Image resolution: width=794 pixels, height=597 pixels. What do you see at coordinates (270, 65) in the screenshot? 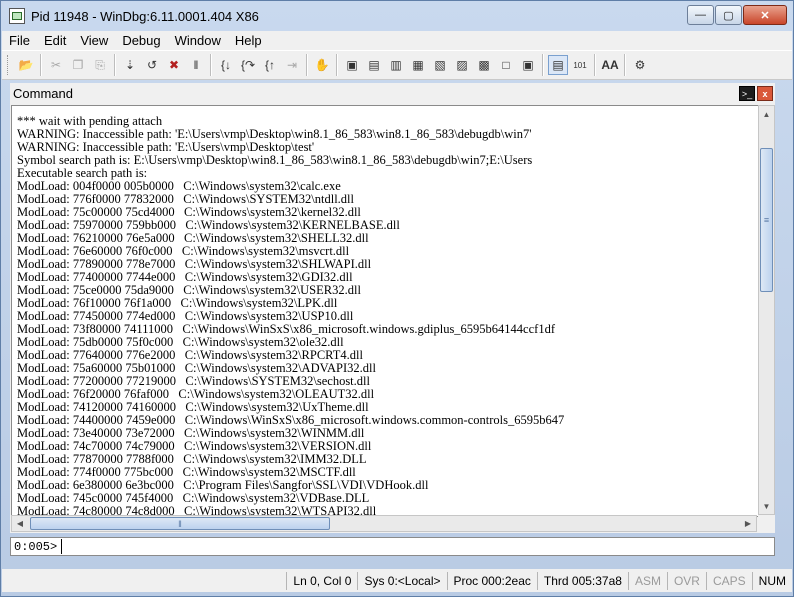
I see `step-out-icon: {↑` at bounding box center [270, 65].